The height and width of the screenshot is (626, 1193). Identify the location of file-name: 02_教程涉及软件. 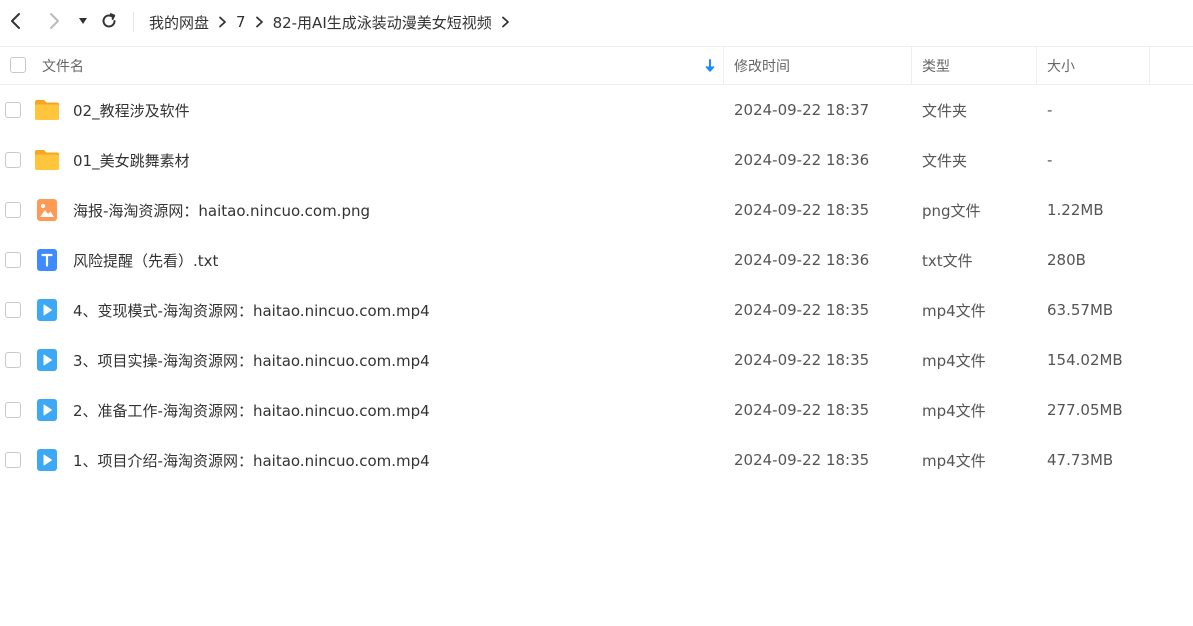
(131, 110).